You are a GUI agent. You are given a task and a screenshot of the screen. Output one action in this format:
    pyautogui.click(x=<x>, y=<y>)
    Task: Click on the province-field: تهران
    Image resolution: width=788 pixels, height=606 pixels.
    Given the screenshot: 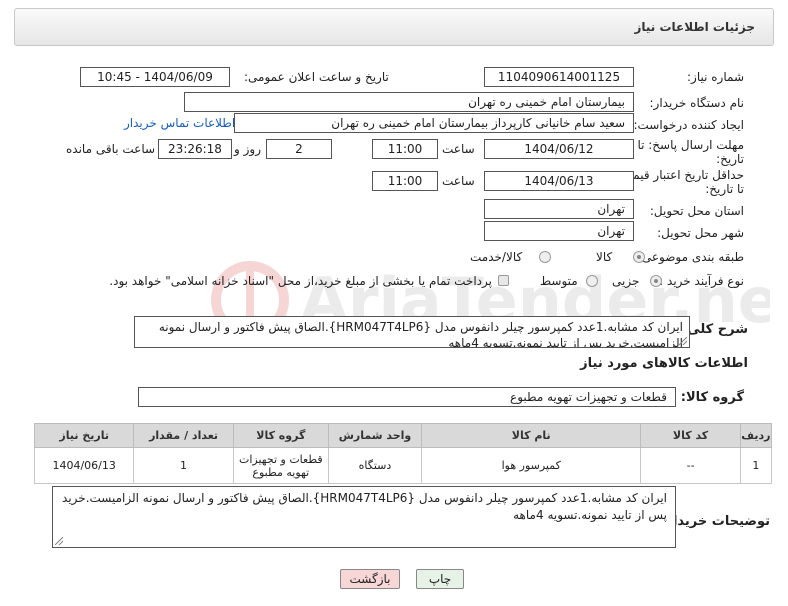 What is the action you would take?
    pyautogui.click(x=559, y=209)
    